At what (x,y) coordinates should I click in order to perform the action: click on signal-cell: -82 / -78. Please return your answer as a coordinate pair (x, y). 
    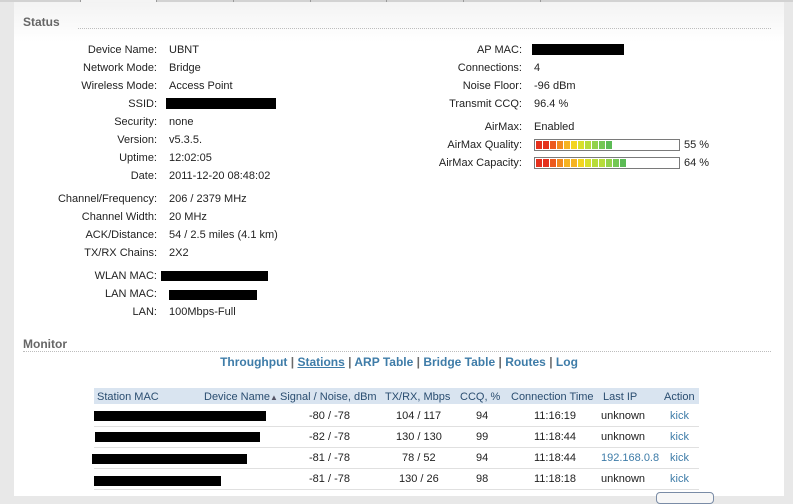
    Looking at the image, I should click on (329, 437).